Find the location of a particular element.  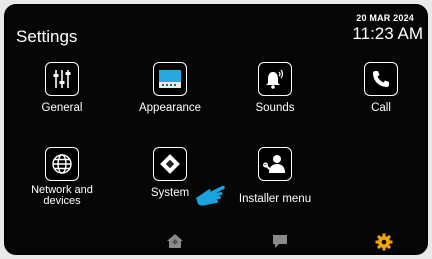

clock-time: 11:23 AM is located at coordinates (387, 33).